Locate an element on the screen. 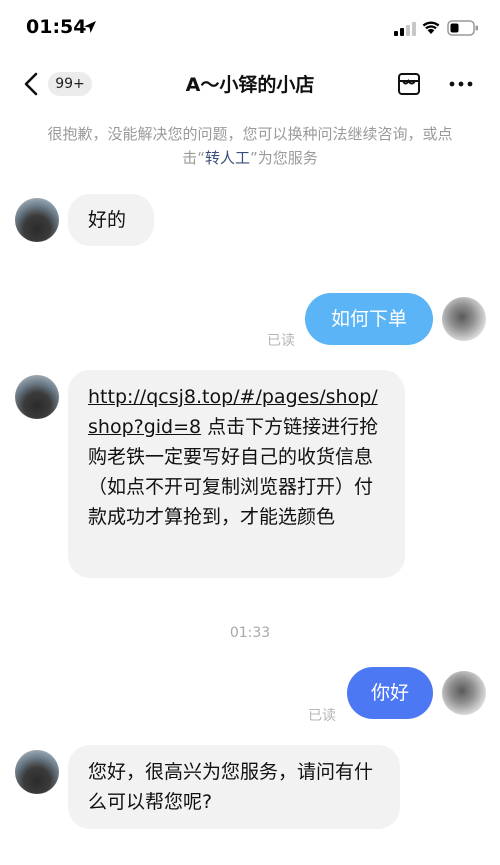 This screenshot has height=865, width=500. transfer-to-agent-link: 转人工 is located at coordinates (227, 158).